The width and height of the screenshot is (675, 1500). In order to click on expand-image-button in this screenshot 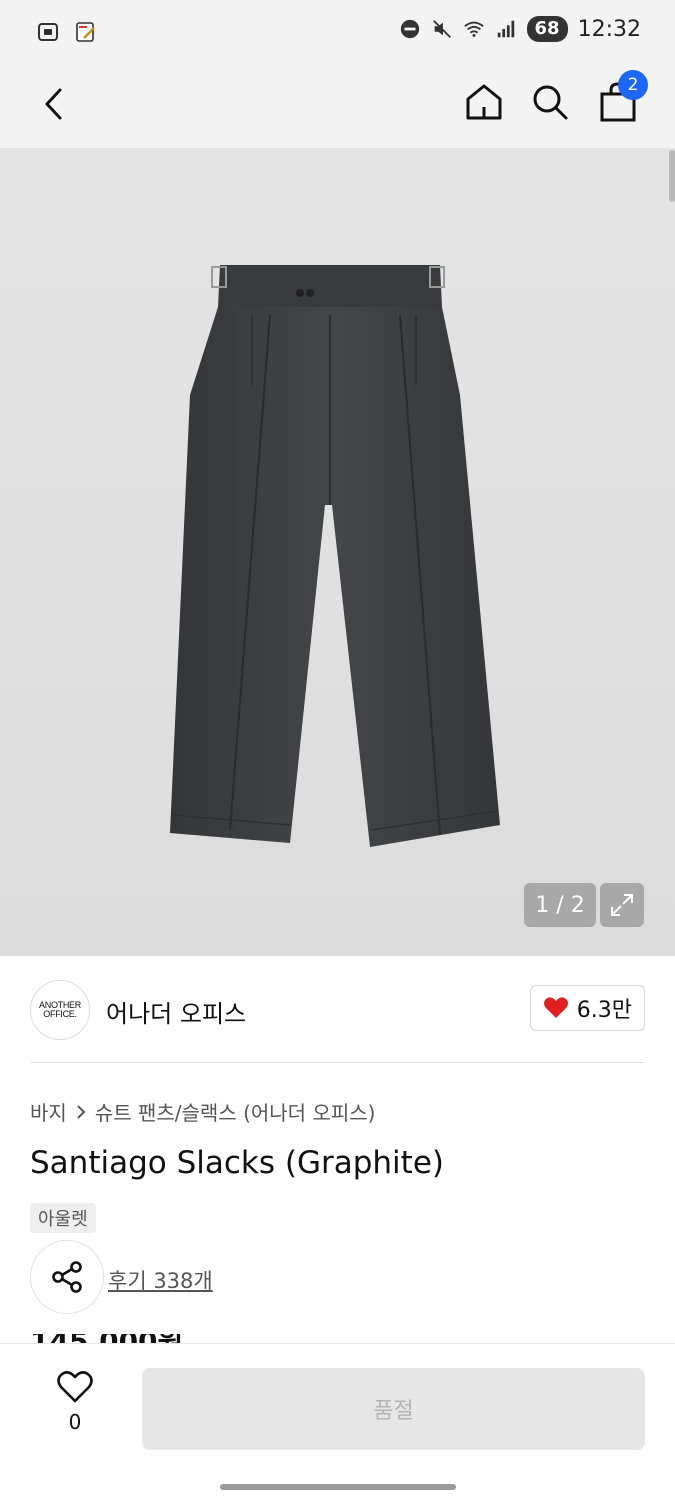, I will do `click(622, 905)`.